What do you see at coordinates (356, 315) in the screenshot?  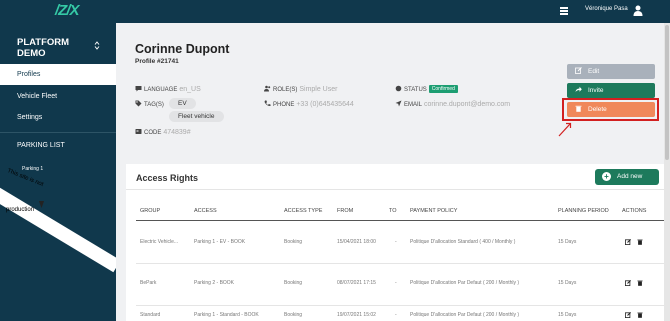 I see `cell-from: 19/07/2021 15:02` at bounding box center [356, 315].